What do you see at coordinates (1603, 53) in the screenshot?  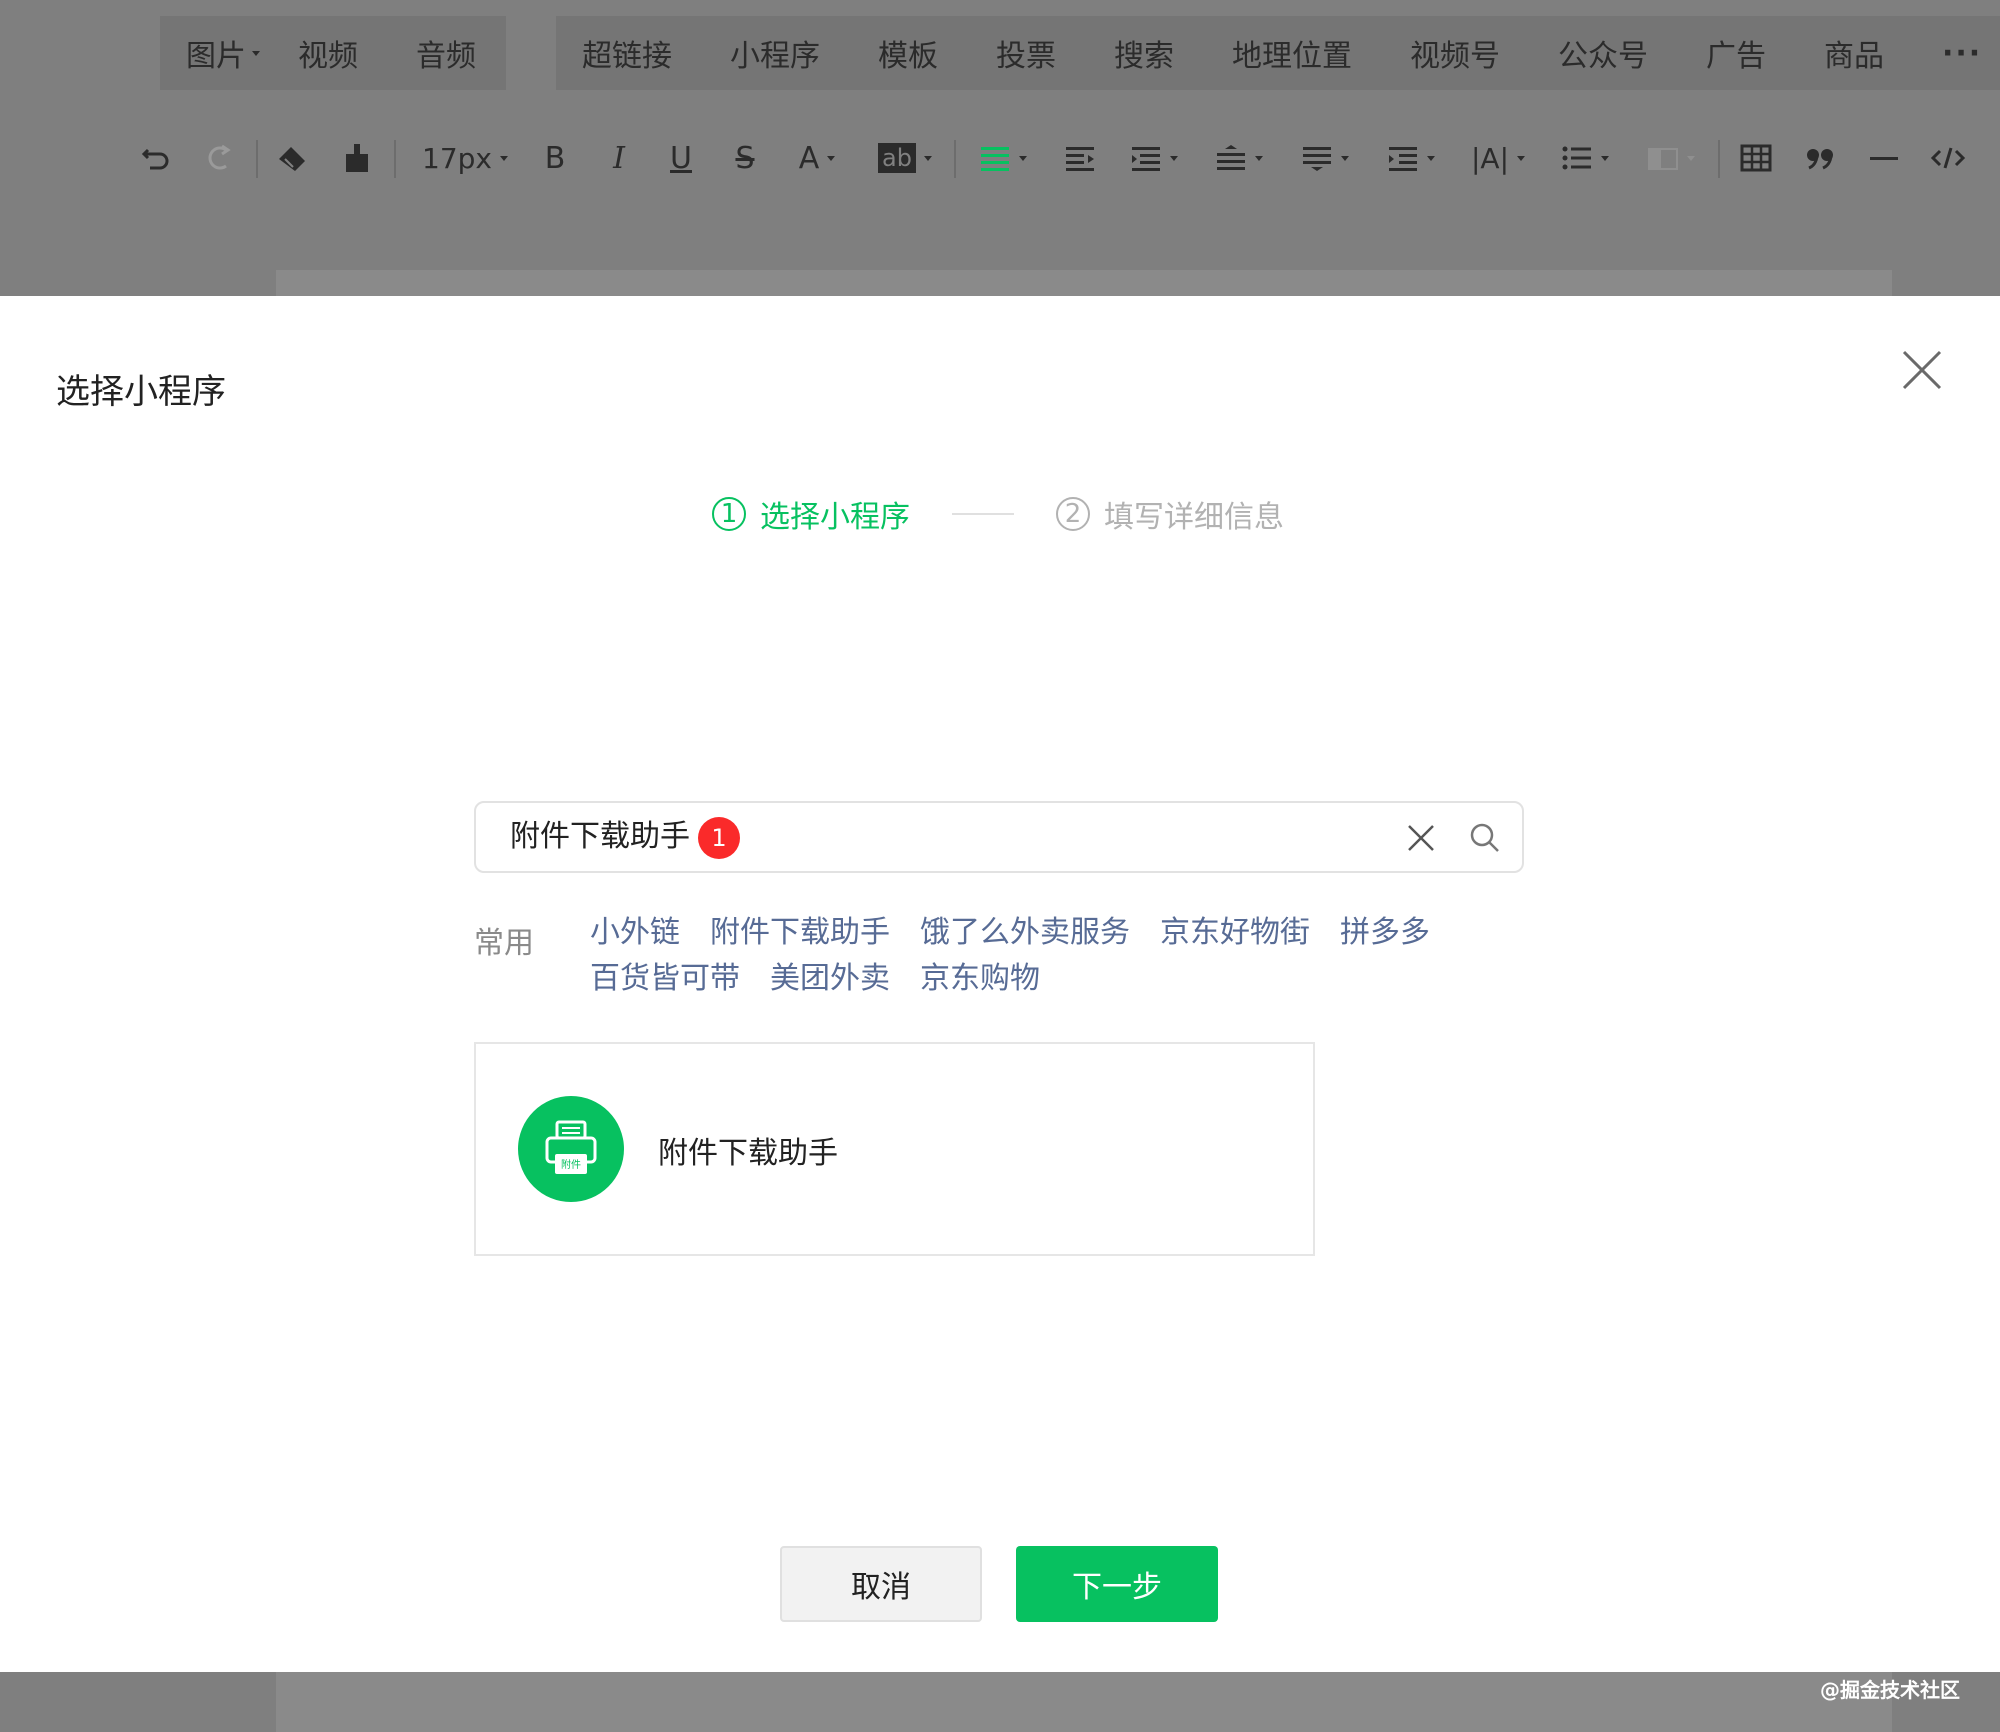 I see `menu-official-account: 公众号` at bounding box center [1603, 53].